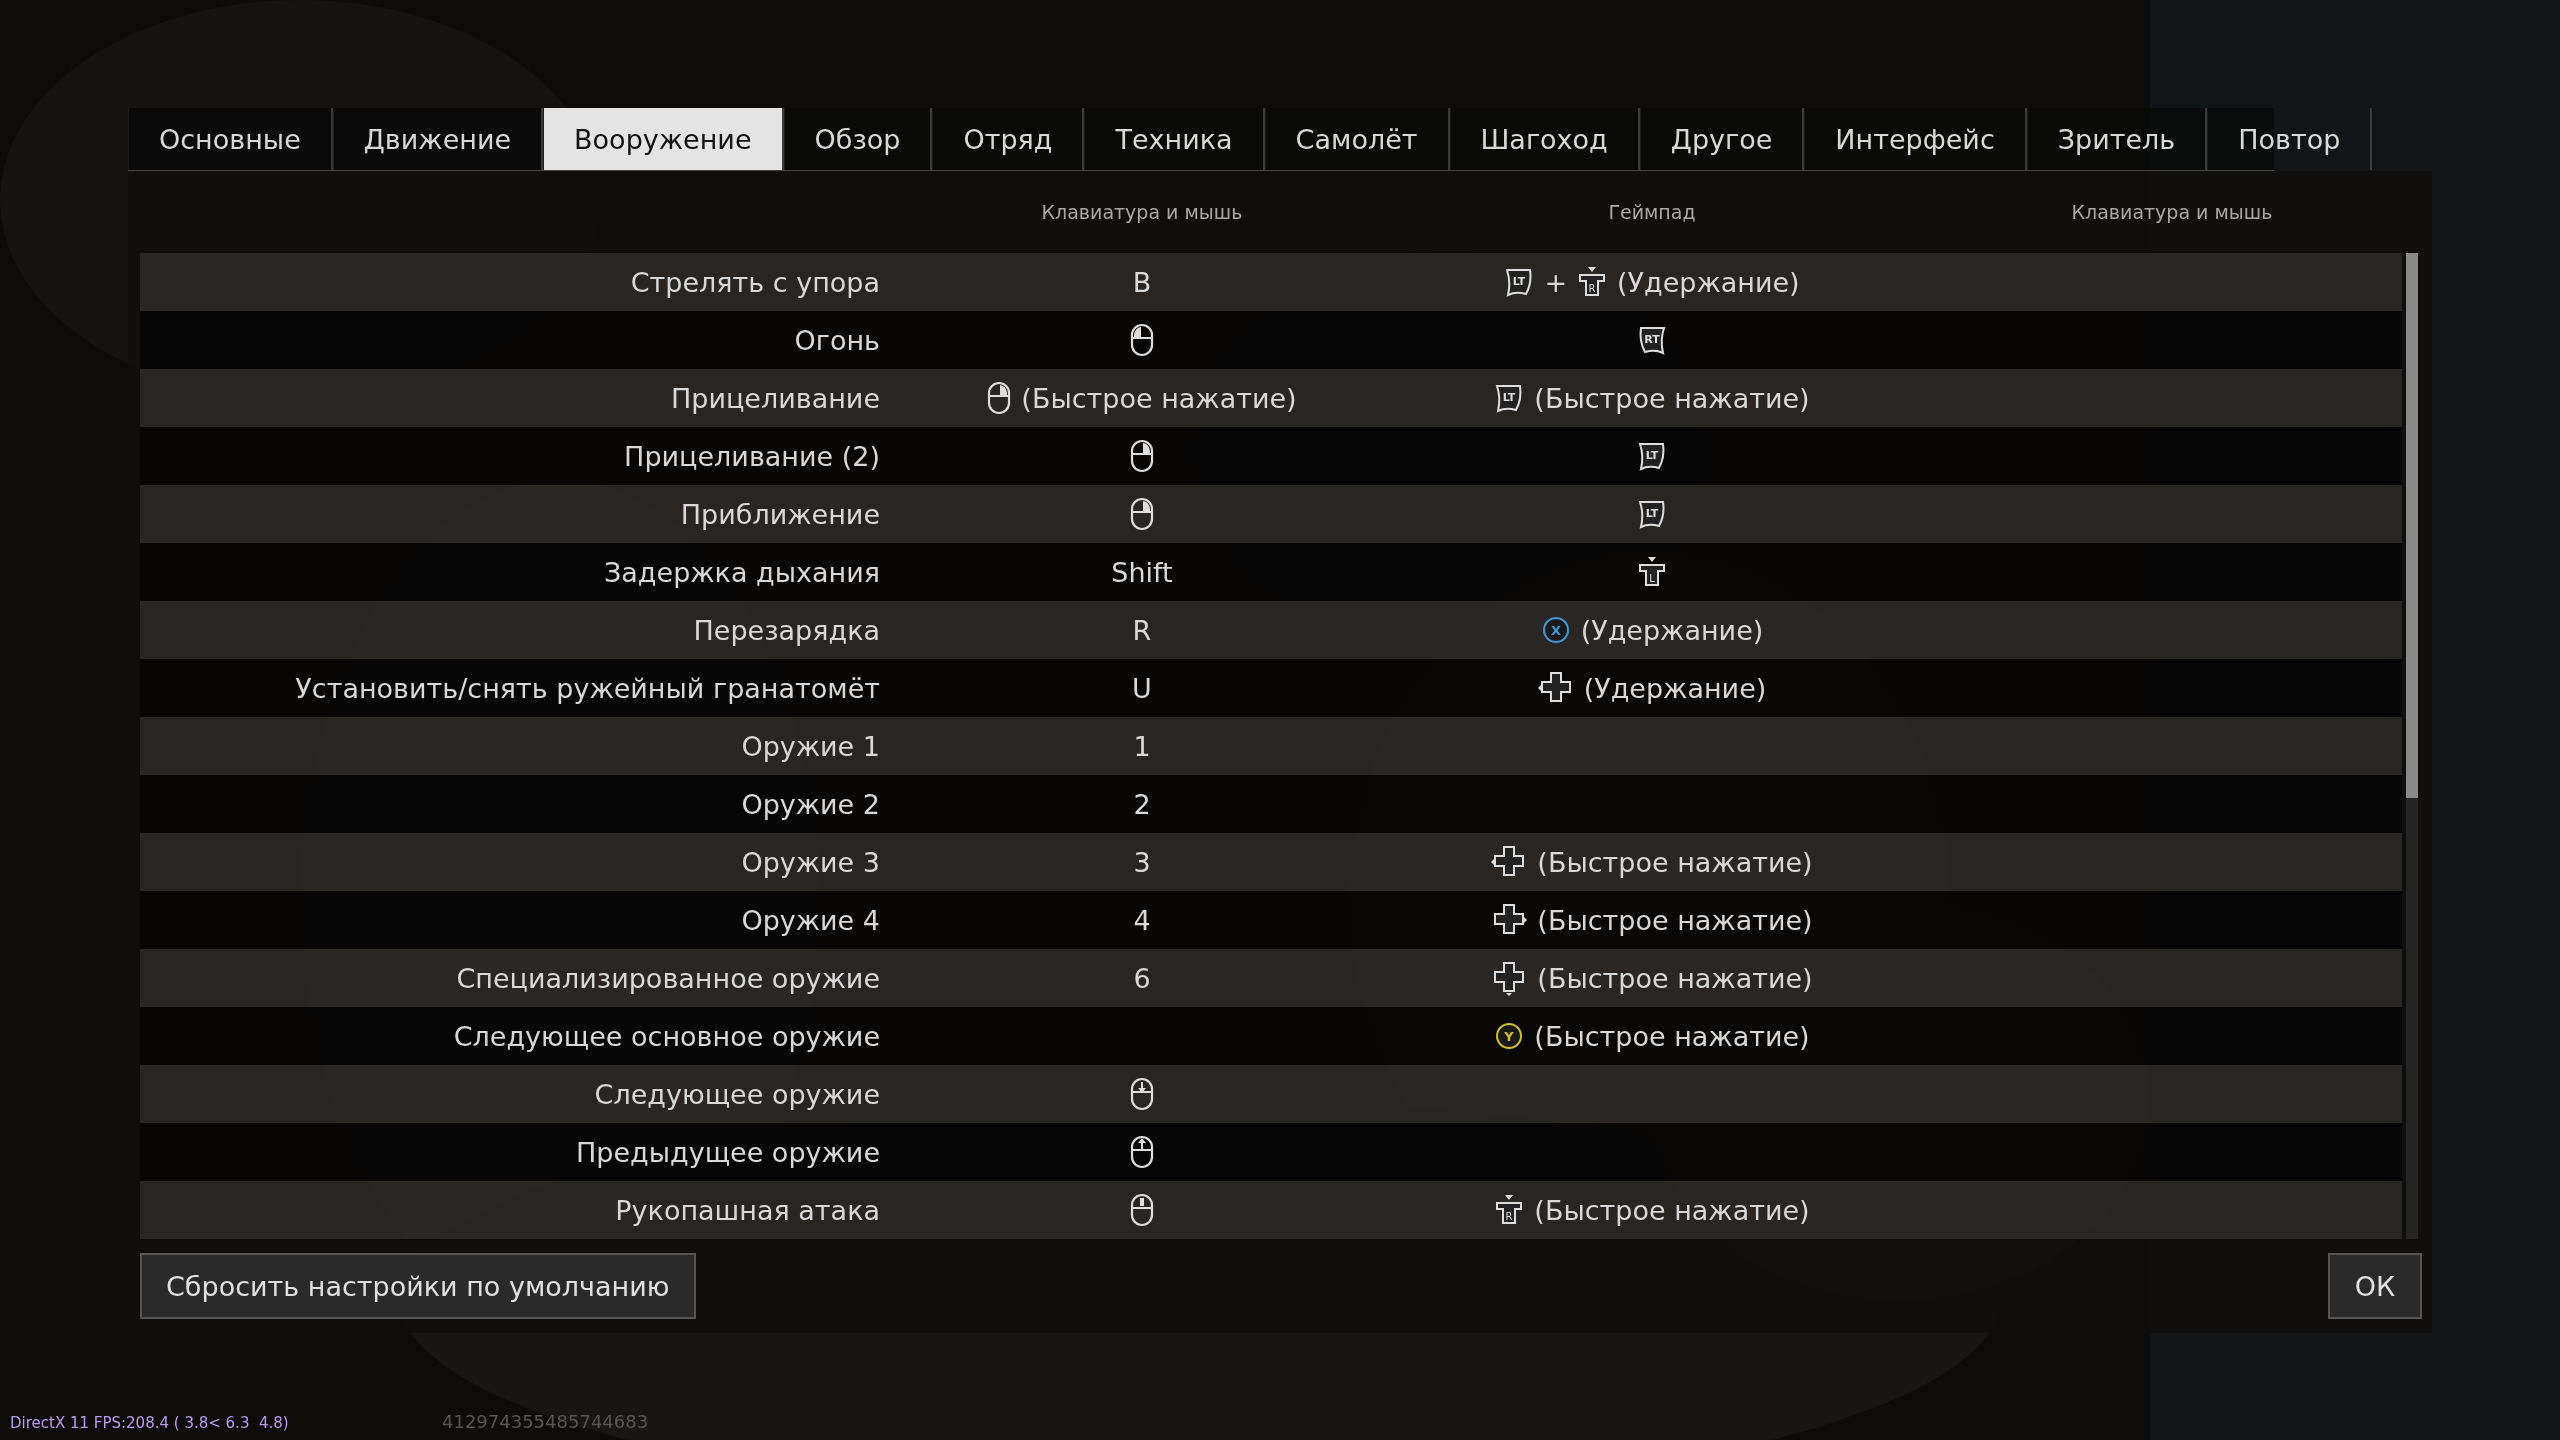 The height and width of the screenshot is (1440, 2560). Describe the element at coordinates (1271, 630) in the screenshot. I see `binding-row: Перезарядка R X (Удержание)` at that location.